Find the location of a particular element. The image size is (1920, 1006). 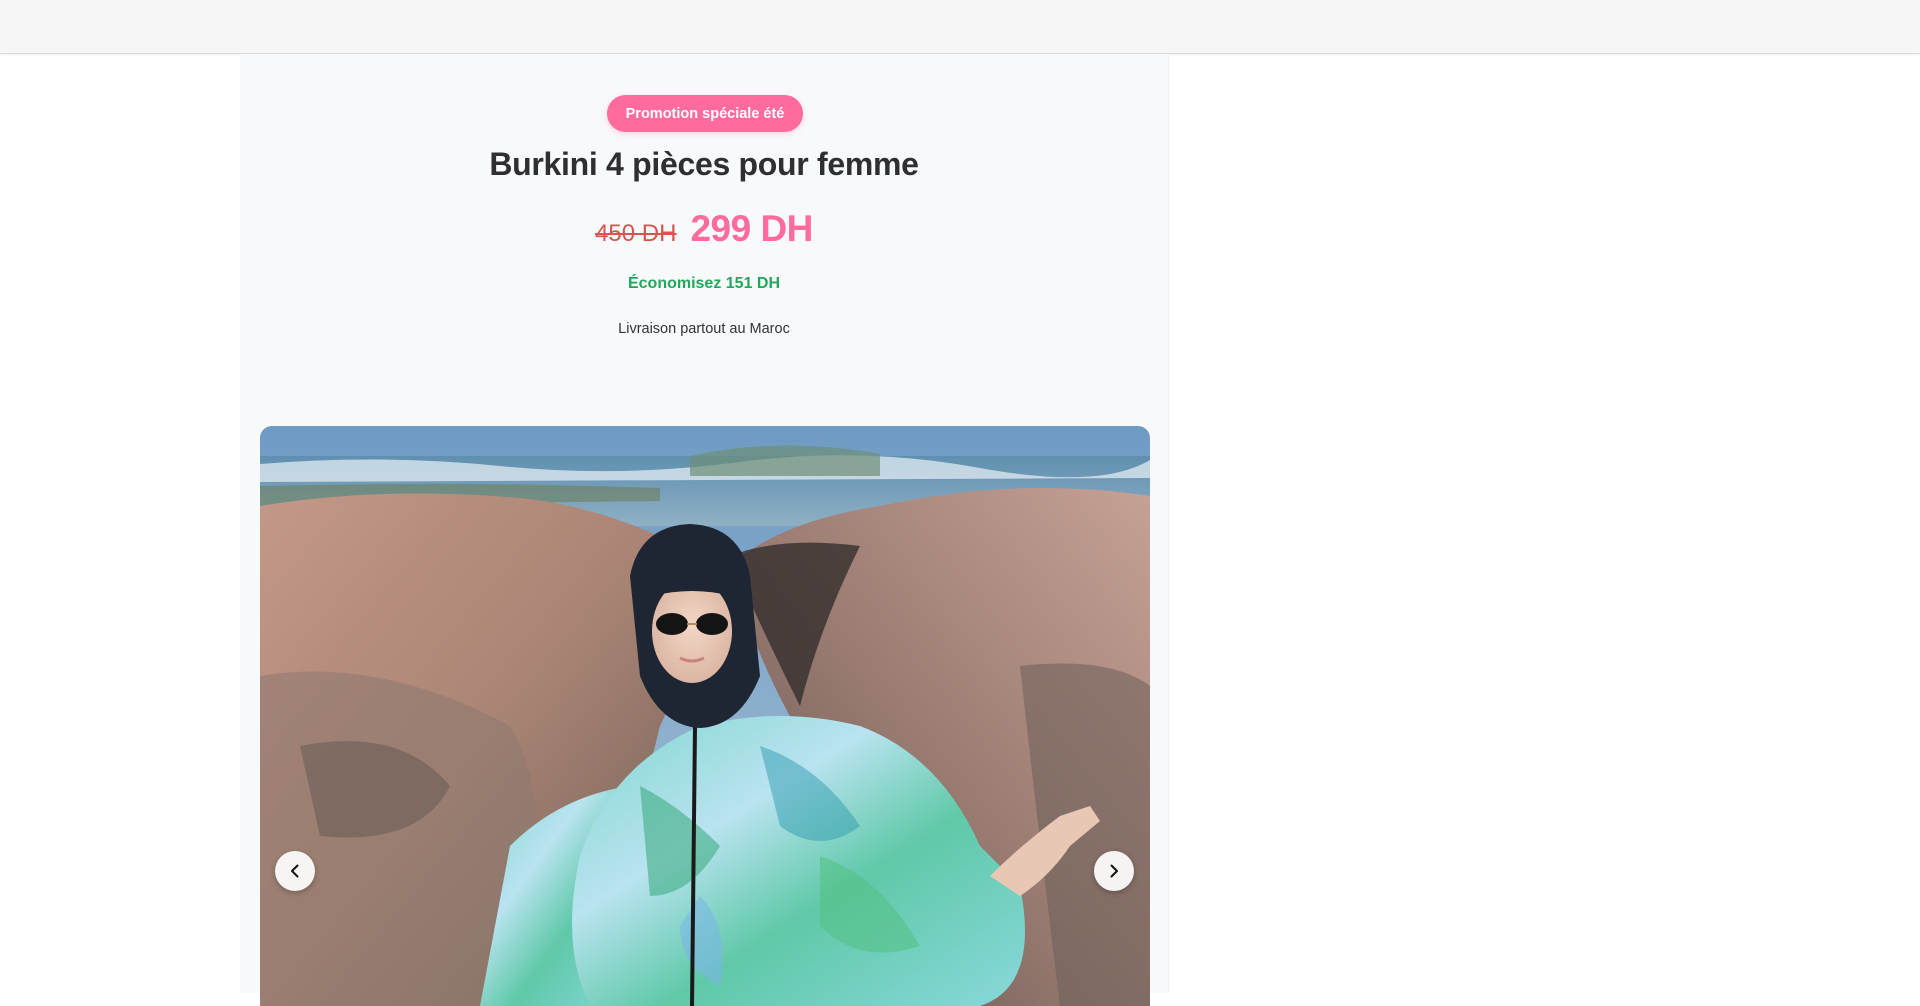

top-header-bar is located at coordinates (960, 27).